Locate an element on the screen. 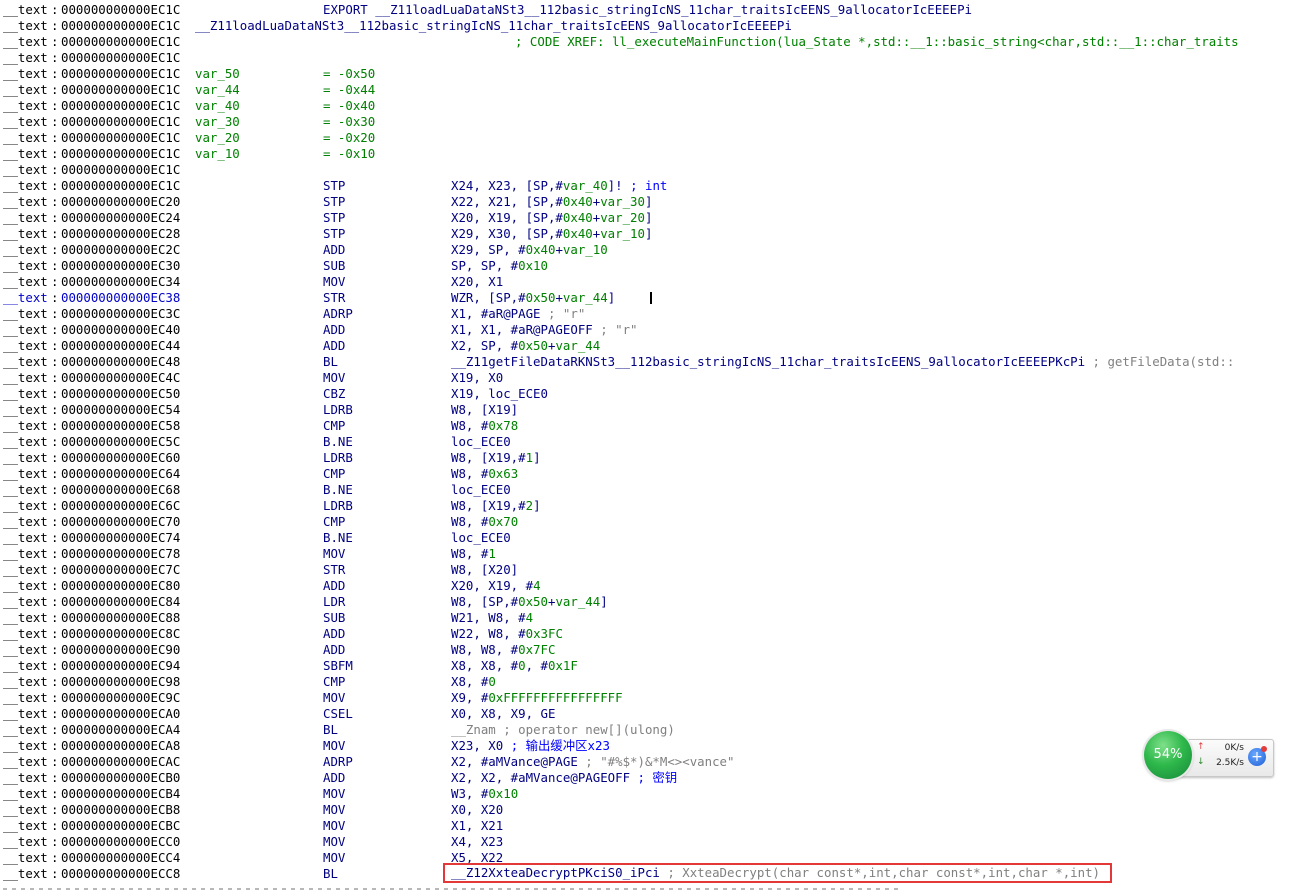  code-line: __text 000000000000EC80: ADD X20, X19, #4 is located at coordinates (645, 586).